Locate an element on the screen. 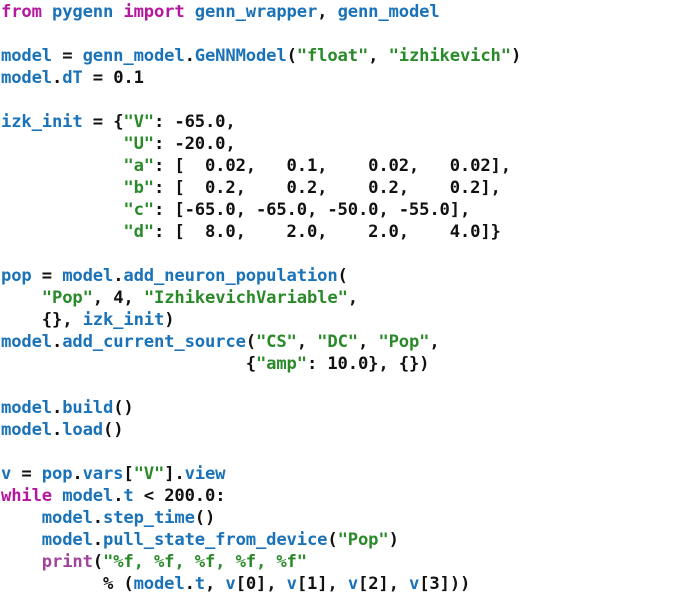  code-token: "U" is located at coordinates (138, 144).